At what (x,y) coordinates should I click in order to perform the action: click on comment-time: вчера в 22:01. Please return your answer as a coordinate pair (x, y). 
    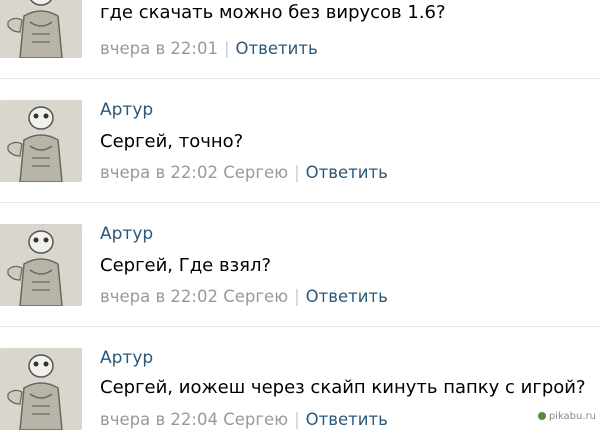
    Looking at the image, I should click on (159, 48).